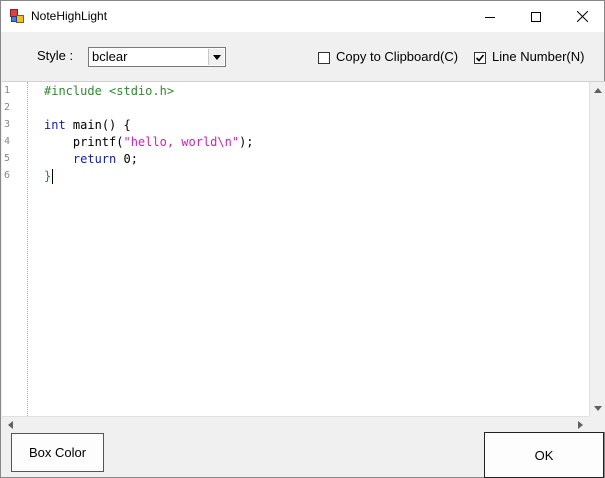  Describe the element at coordinates (7, 90) in the screenshot. I see `line-number: 1` at that location.